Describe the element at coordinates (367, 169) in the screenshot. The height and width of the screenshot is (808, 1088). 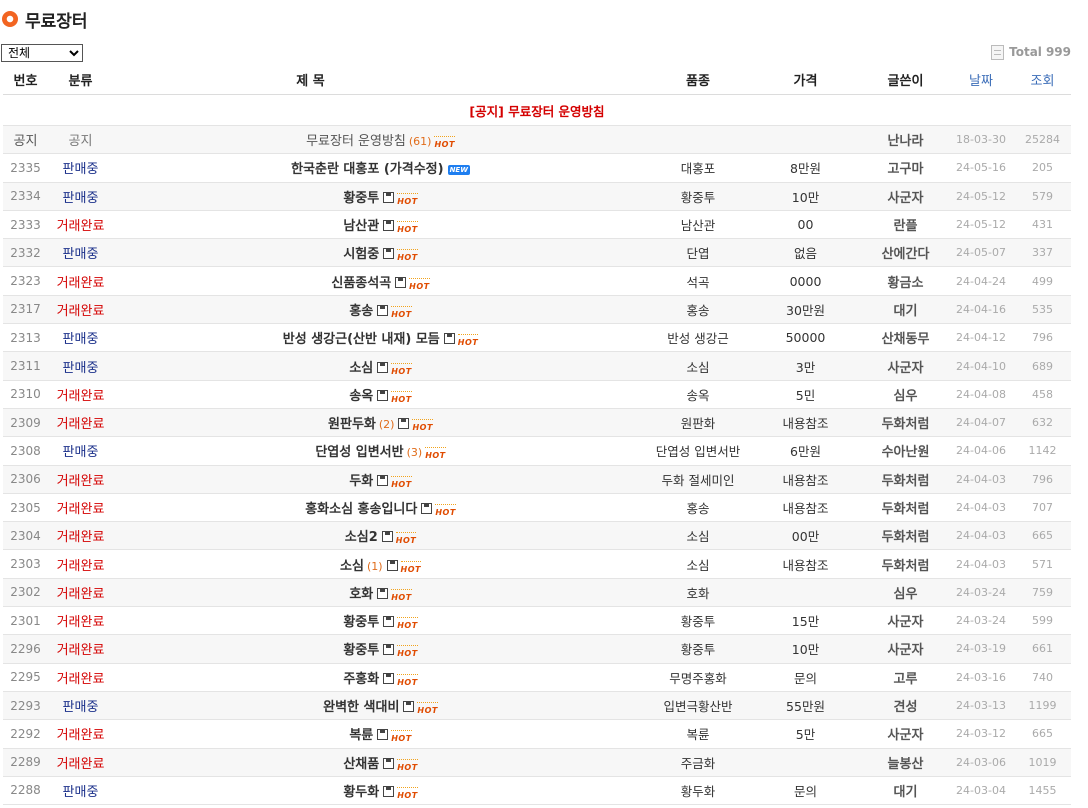
I see `post-title-link: 한국춘란 대홍포 (가격수정)` at that location.